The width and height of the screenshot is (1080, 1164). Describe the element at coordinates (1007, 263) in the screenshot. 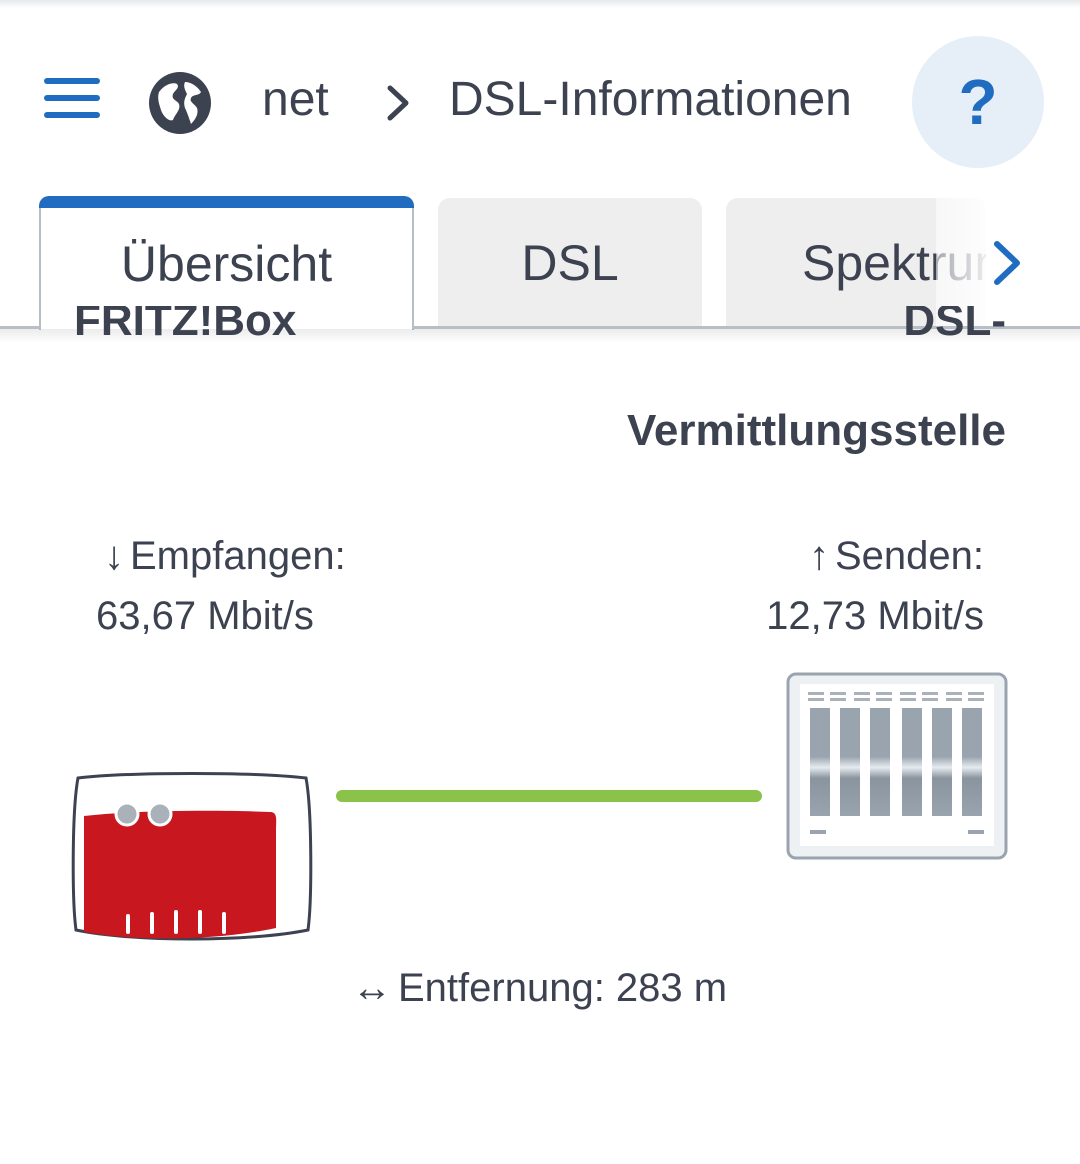

I see `tab-scroll-right-icon` at that location.